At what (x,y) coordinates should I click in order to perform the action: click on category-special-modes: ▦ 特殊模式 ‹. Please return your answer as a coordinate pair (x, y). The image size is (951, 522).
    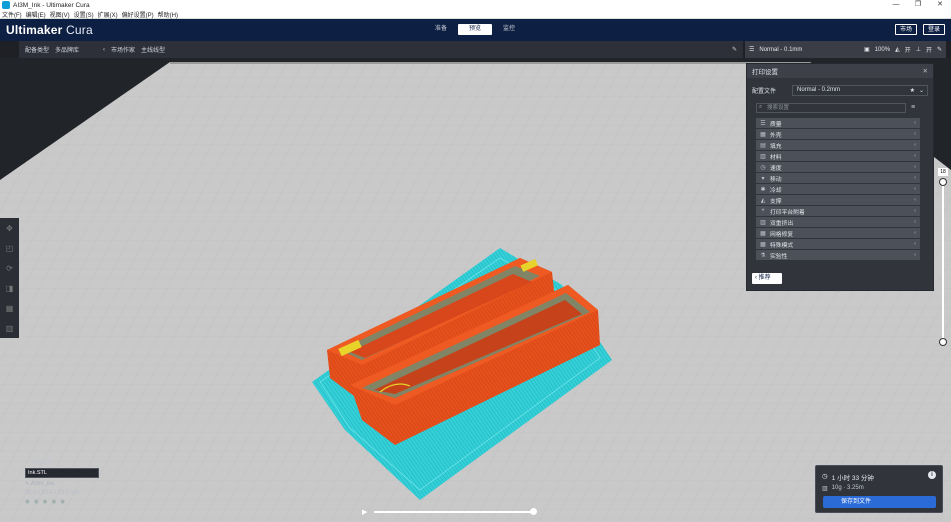
    Looking at the image, I should click on (838, 244).